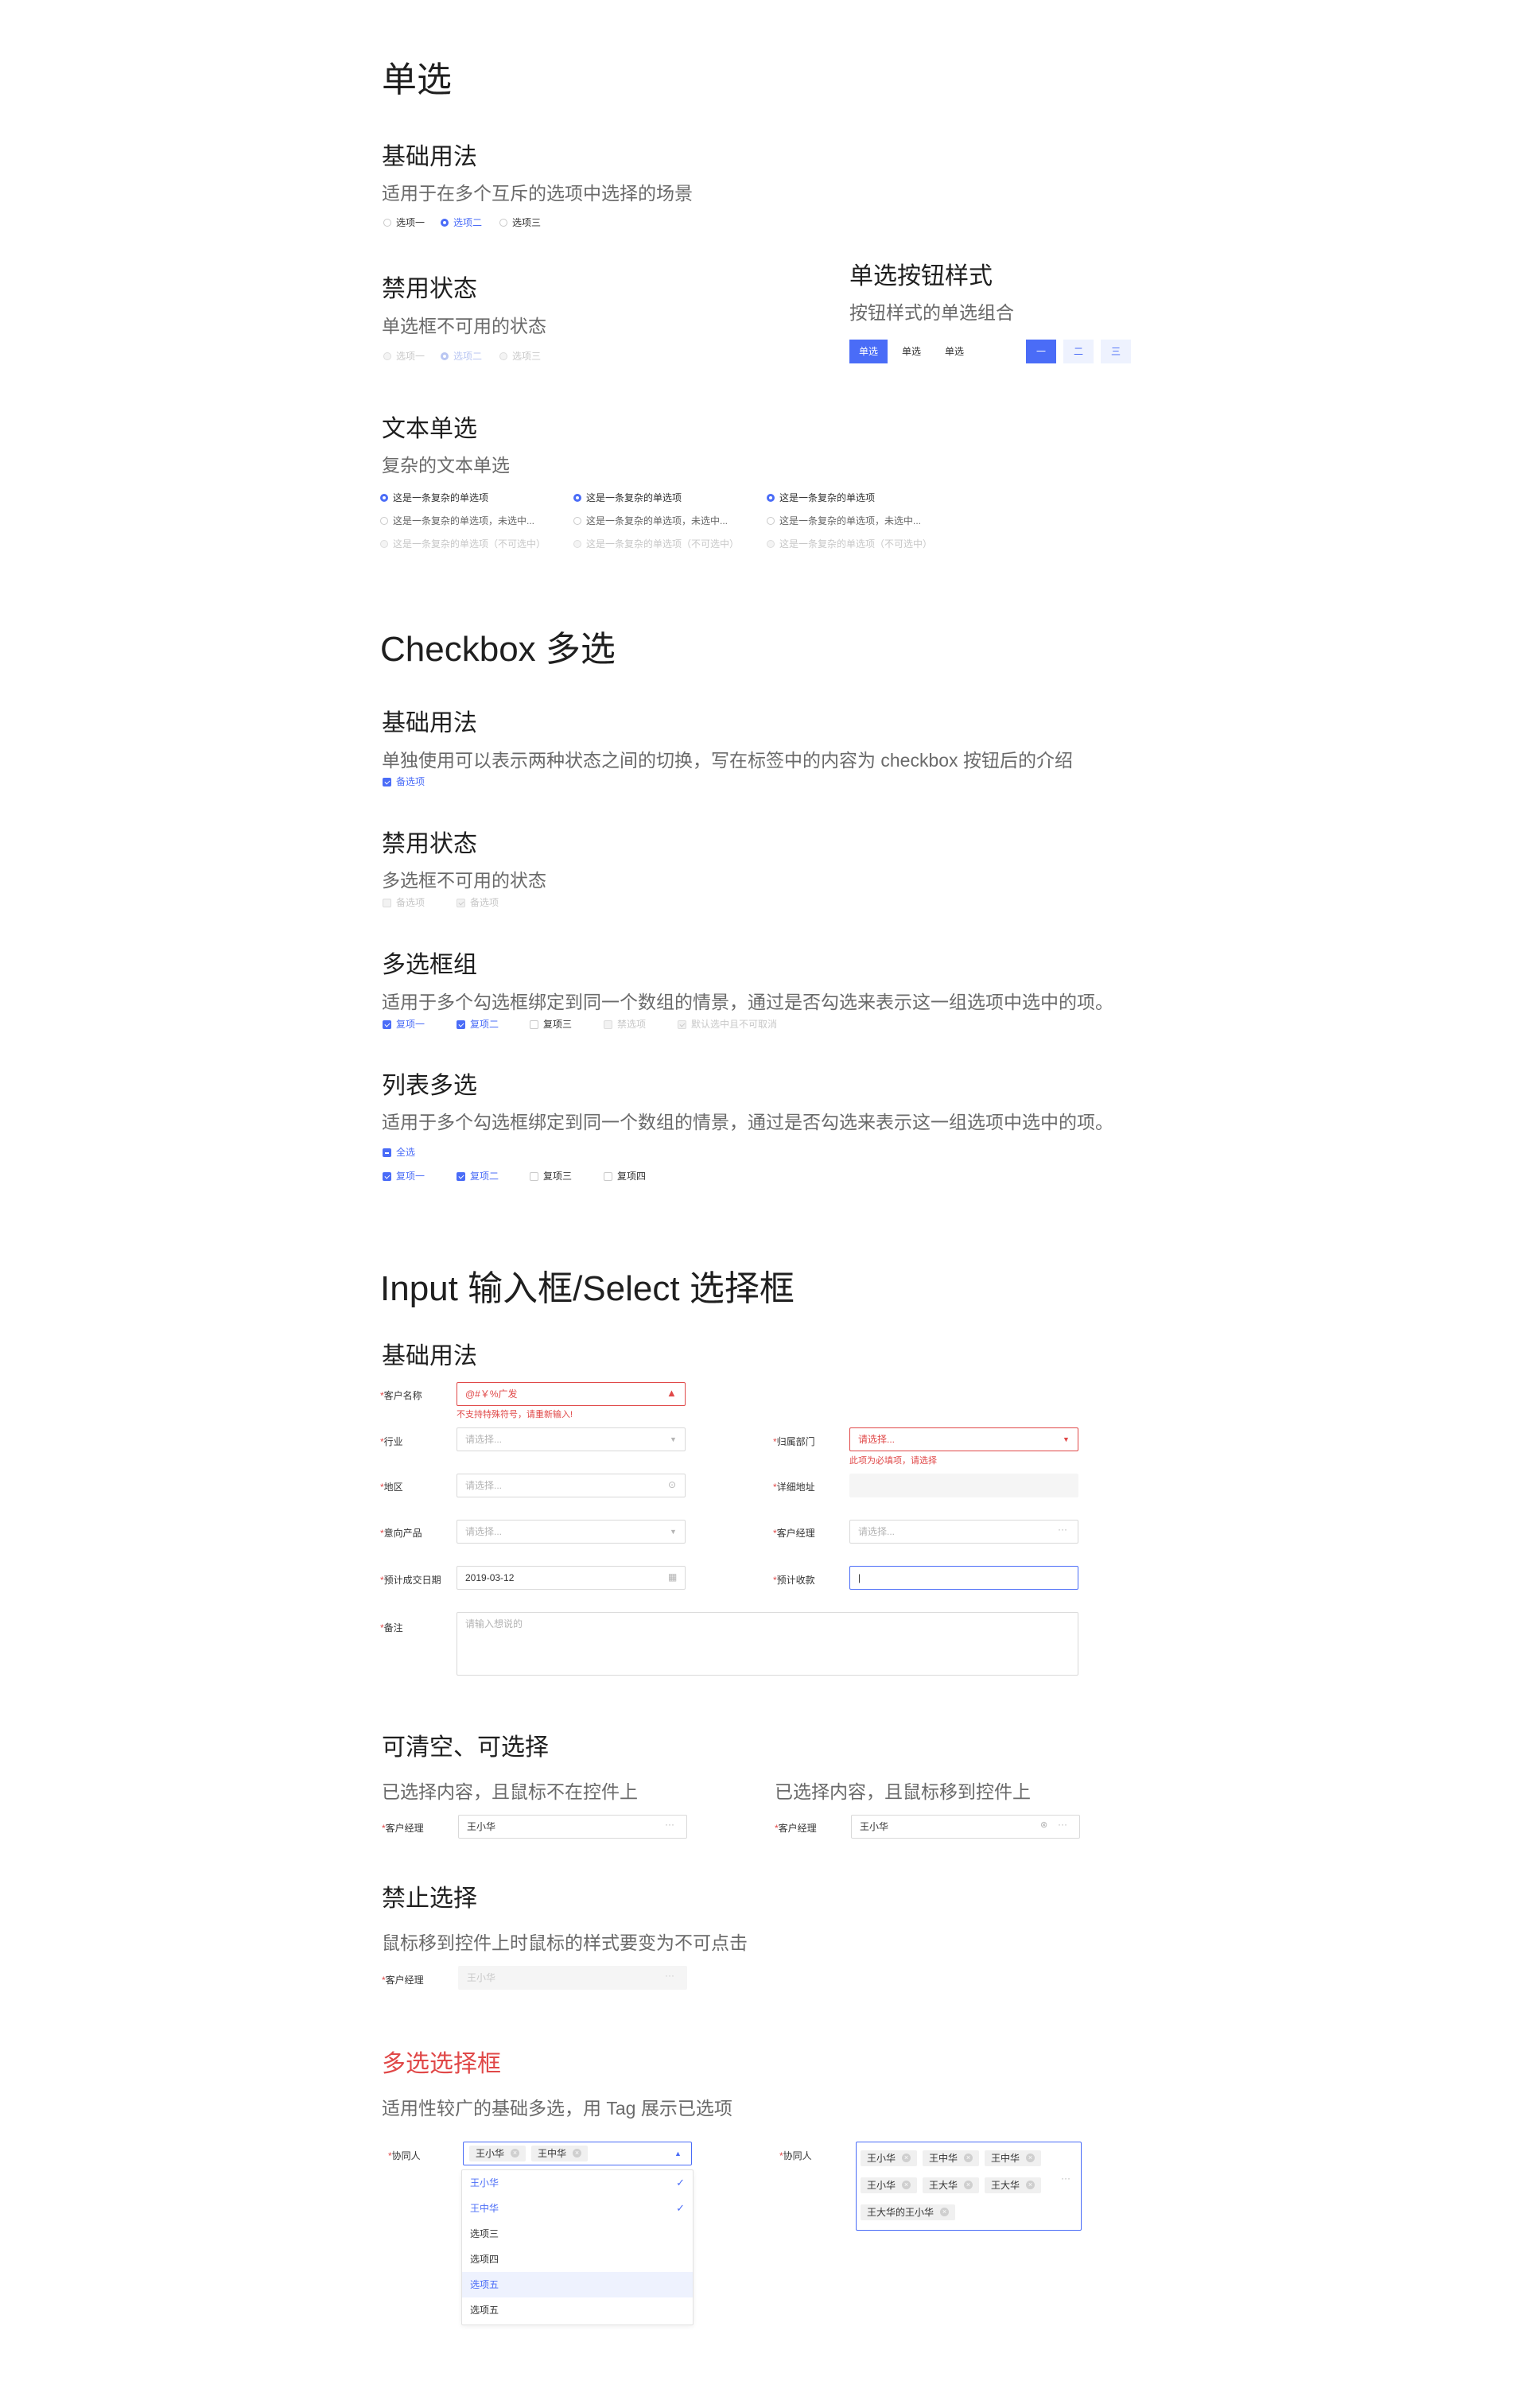 The width and height of the screenshot is (1527, 2408). I want to click on input-basic-title: 基础用法, so click(429, 1356).